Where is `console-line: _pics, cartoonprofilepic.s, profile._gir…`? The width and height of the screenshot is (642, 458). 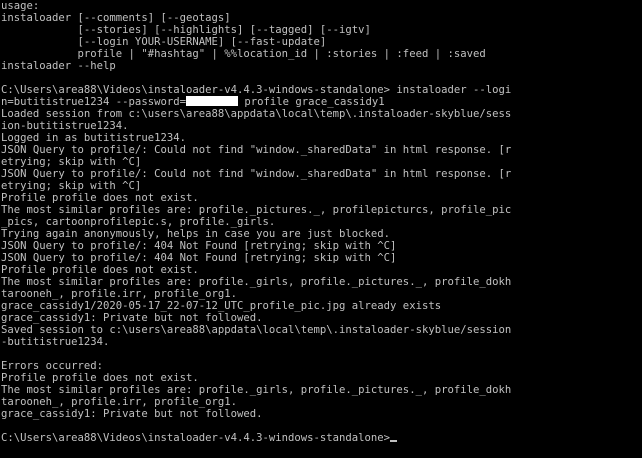 console-line: _pics, cartoonprofilepic.s, profile._gir… is located at coordinates (138, 222).